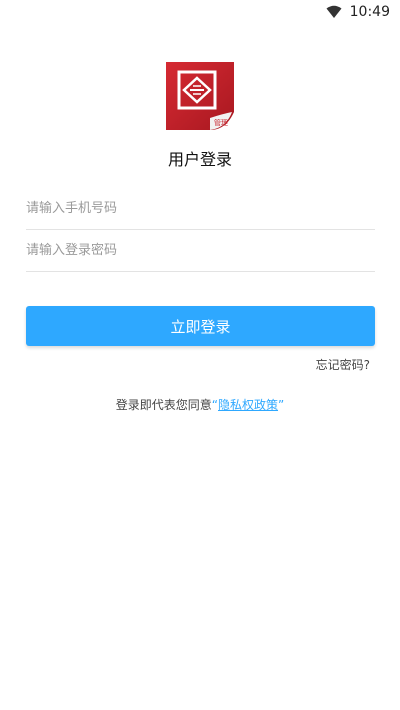 The height and width of the screenshot is (710, 400). I want to click on status-bar: 10:49, so click(200, 12).